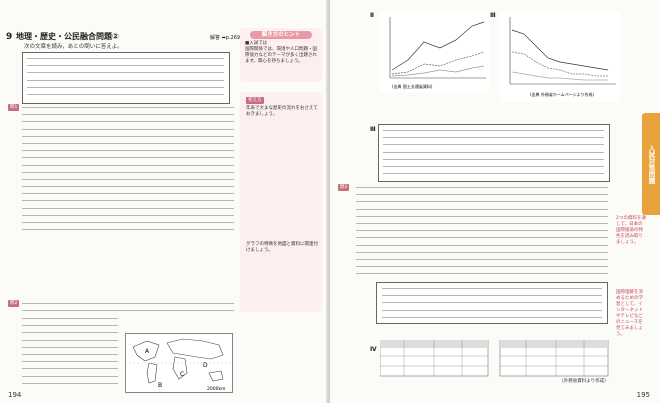 The width and height of the screenshot is (660, 403). Describe the element at coordinates (344, 187) in the screenshot. I see `question-marker-3: 問3` at that location.